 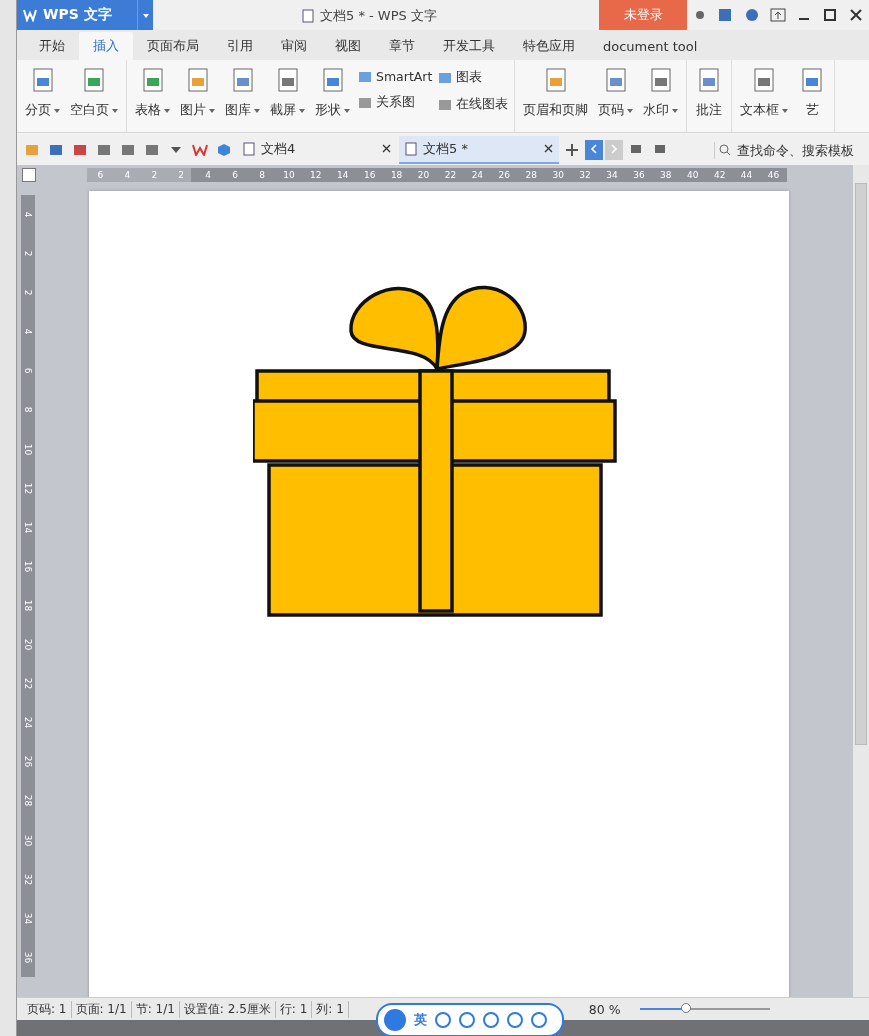 What do you see at coordinates (650, 46) in the screenshot?
I see `menu-tab: document tool` at bounding box center [650, 46].